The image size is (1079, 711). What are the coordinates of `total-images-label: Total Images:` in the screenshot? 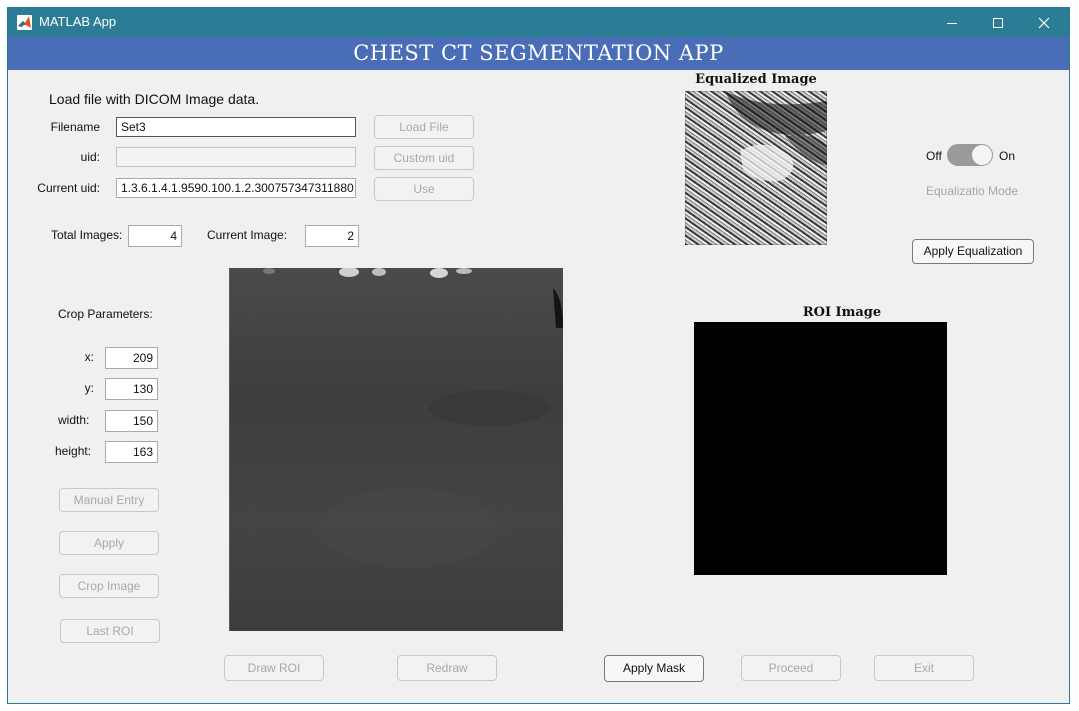 It's located at (87, 235).